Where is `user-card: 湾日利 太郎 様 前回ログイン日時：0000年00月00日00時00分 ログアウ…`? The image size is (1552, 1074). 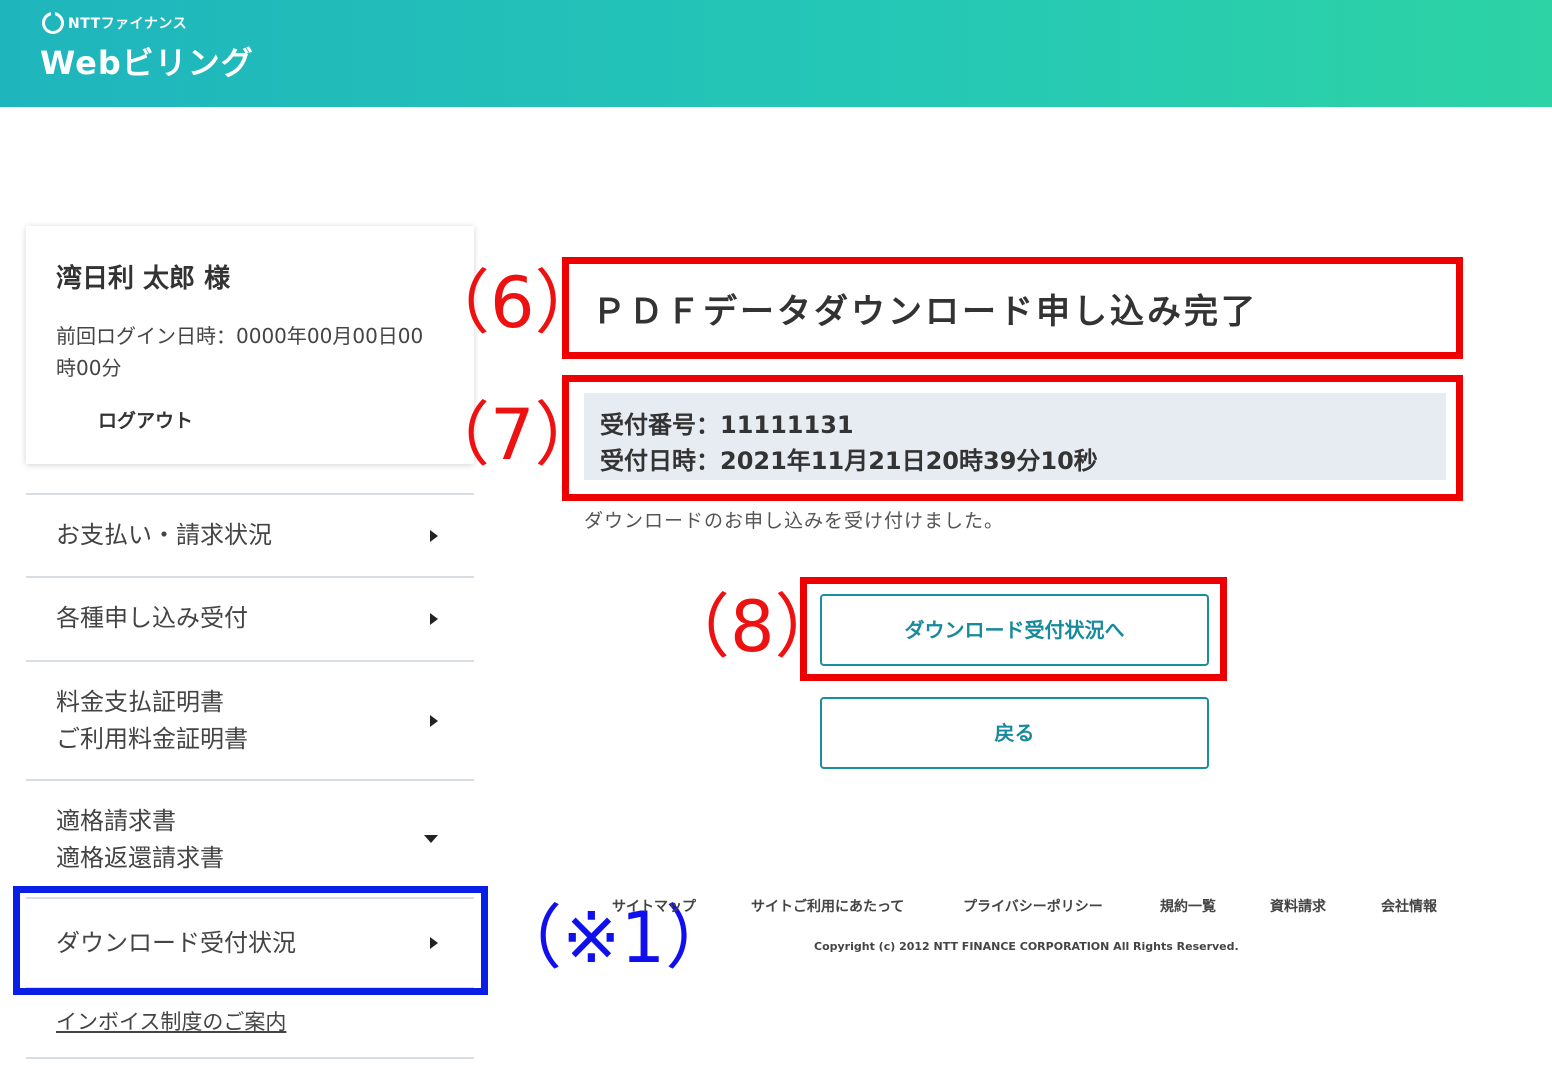 user-card: 湾日利 太郎 様 前回ログイン日時：0000年00月00日00時00分 ログアウ… is located at coordinates (250, 345).